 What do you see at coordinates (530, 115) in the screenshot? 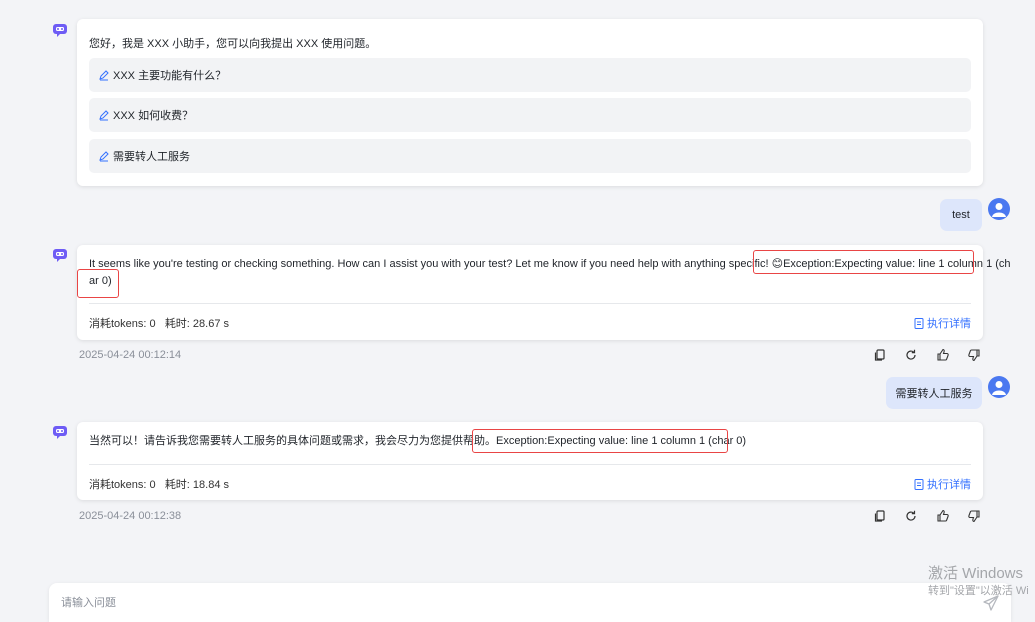
I see `suggestion-item: XXX 如何收费？` at bounding box center [530, 115].